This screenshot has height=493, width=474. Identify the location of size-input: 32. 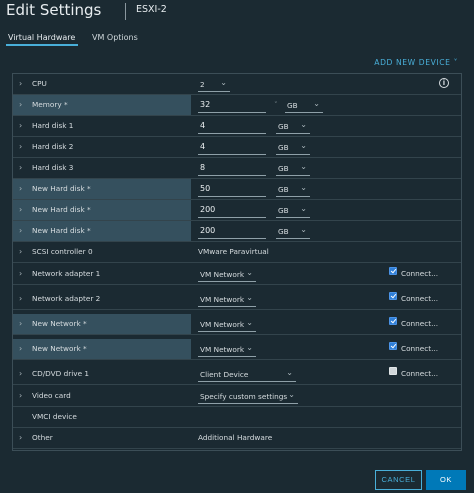
(232, 105).